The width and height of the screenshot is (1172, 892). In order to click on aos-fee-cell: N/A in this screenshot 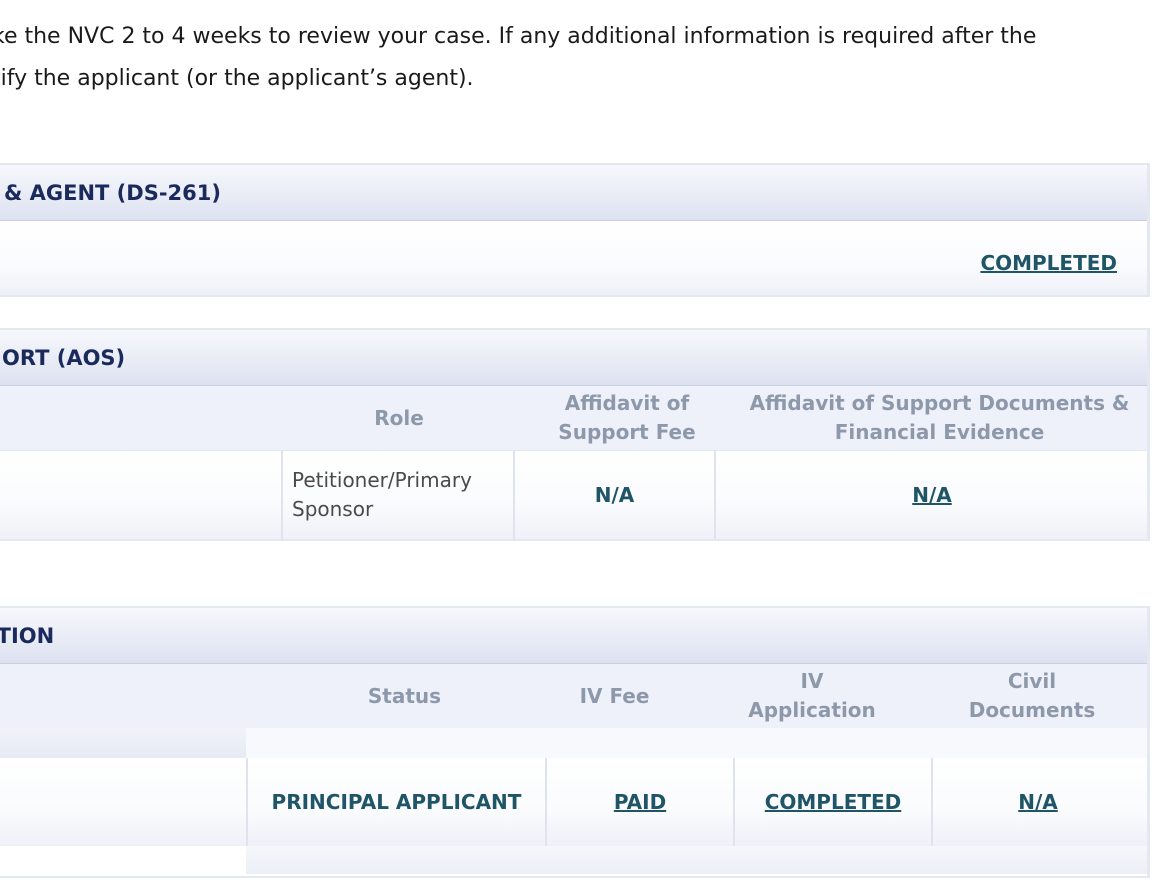, I will do `click(614, 495)`.